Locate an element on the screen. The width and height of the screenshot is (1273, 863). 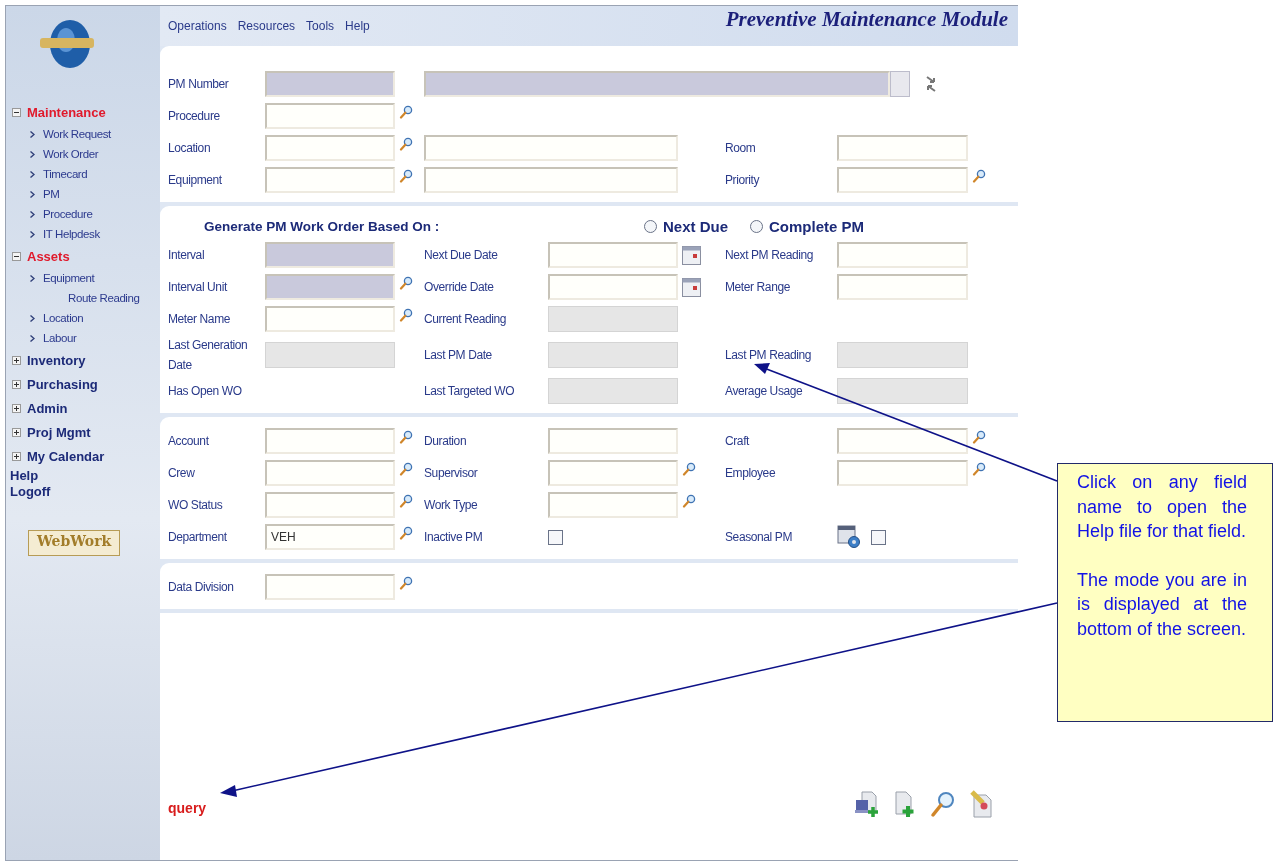
field-label: Interval Unit is located at coordinates (208, 287).